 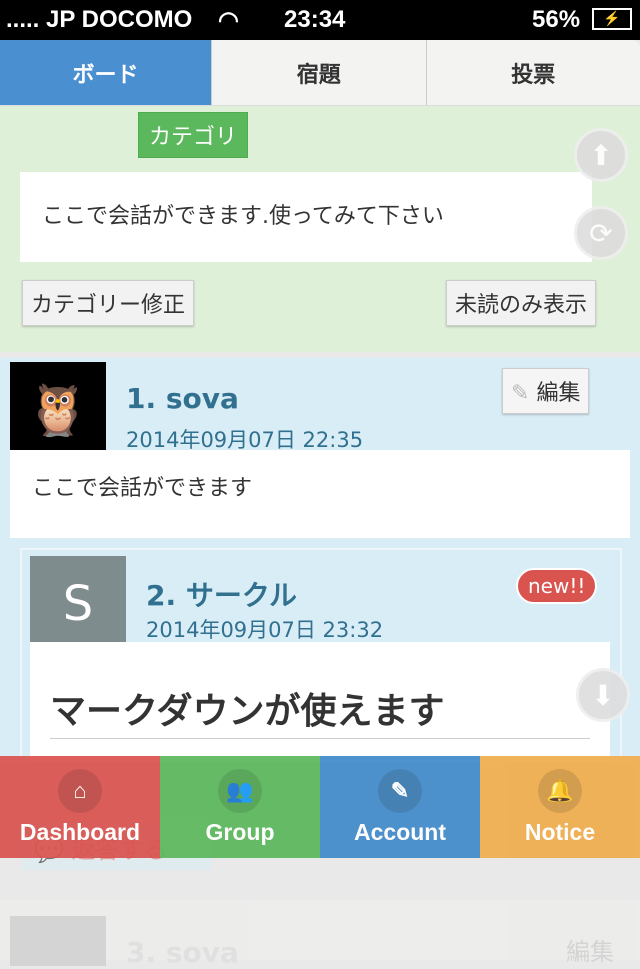 I want to click on home-icon: ⌂, so click(x=80, y=791).